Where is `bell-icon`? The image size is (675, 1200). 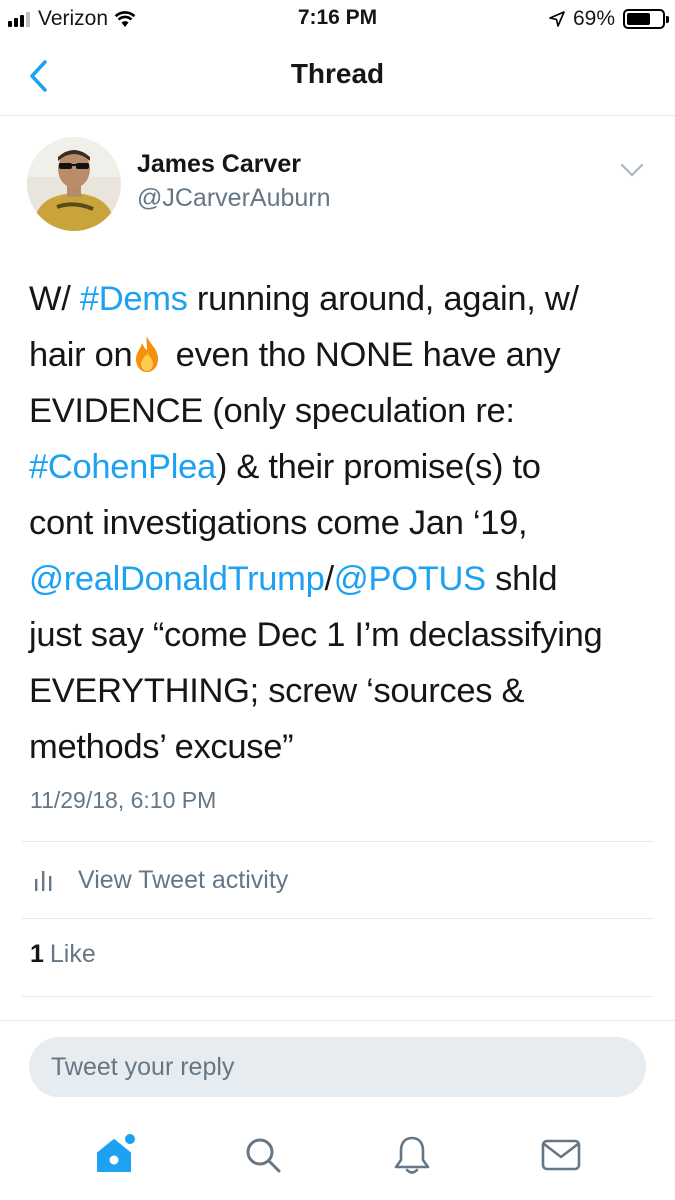 bell-icon is located at coordinates (412, 1155).